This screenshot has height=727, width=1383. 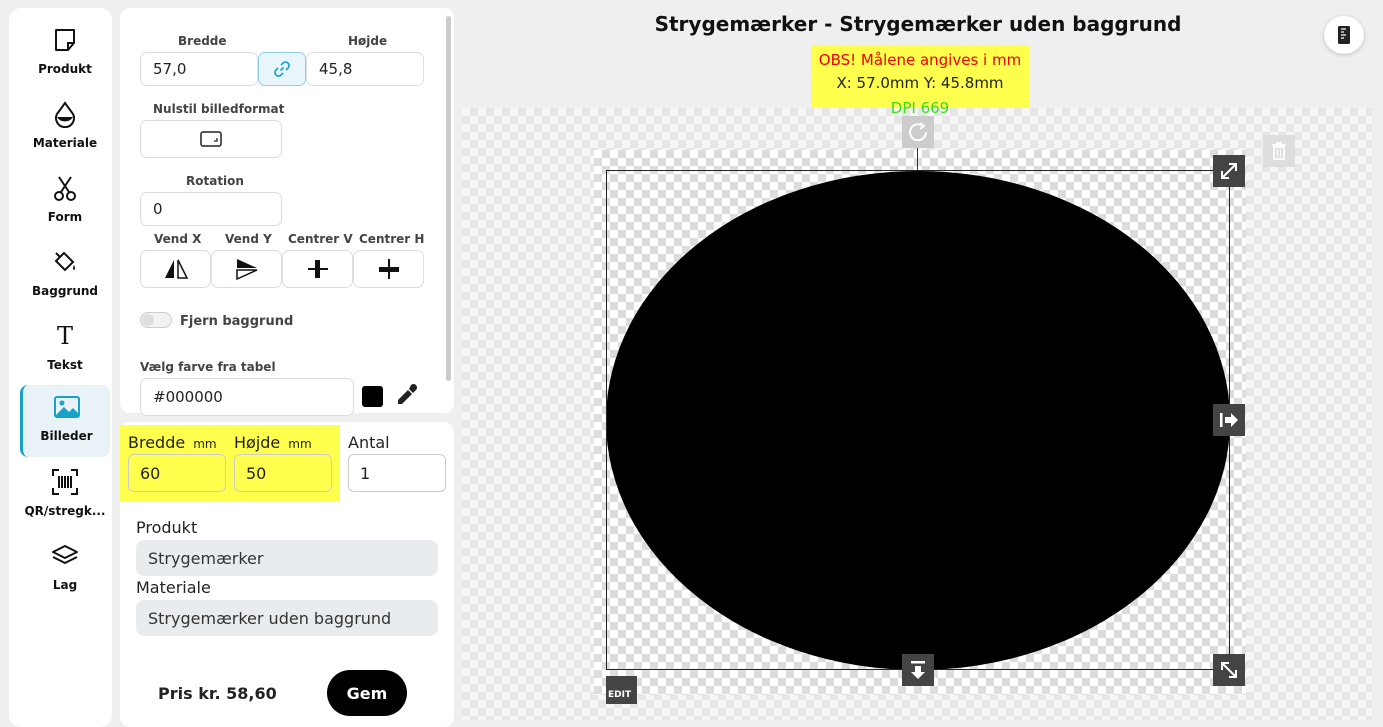 What do you see at coordinates (320, 239) in the screenshot?
I see `center-v-label: Centrer V` at bounding box center [320, 239].